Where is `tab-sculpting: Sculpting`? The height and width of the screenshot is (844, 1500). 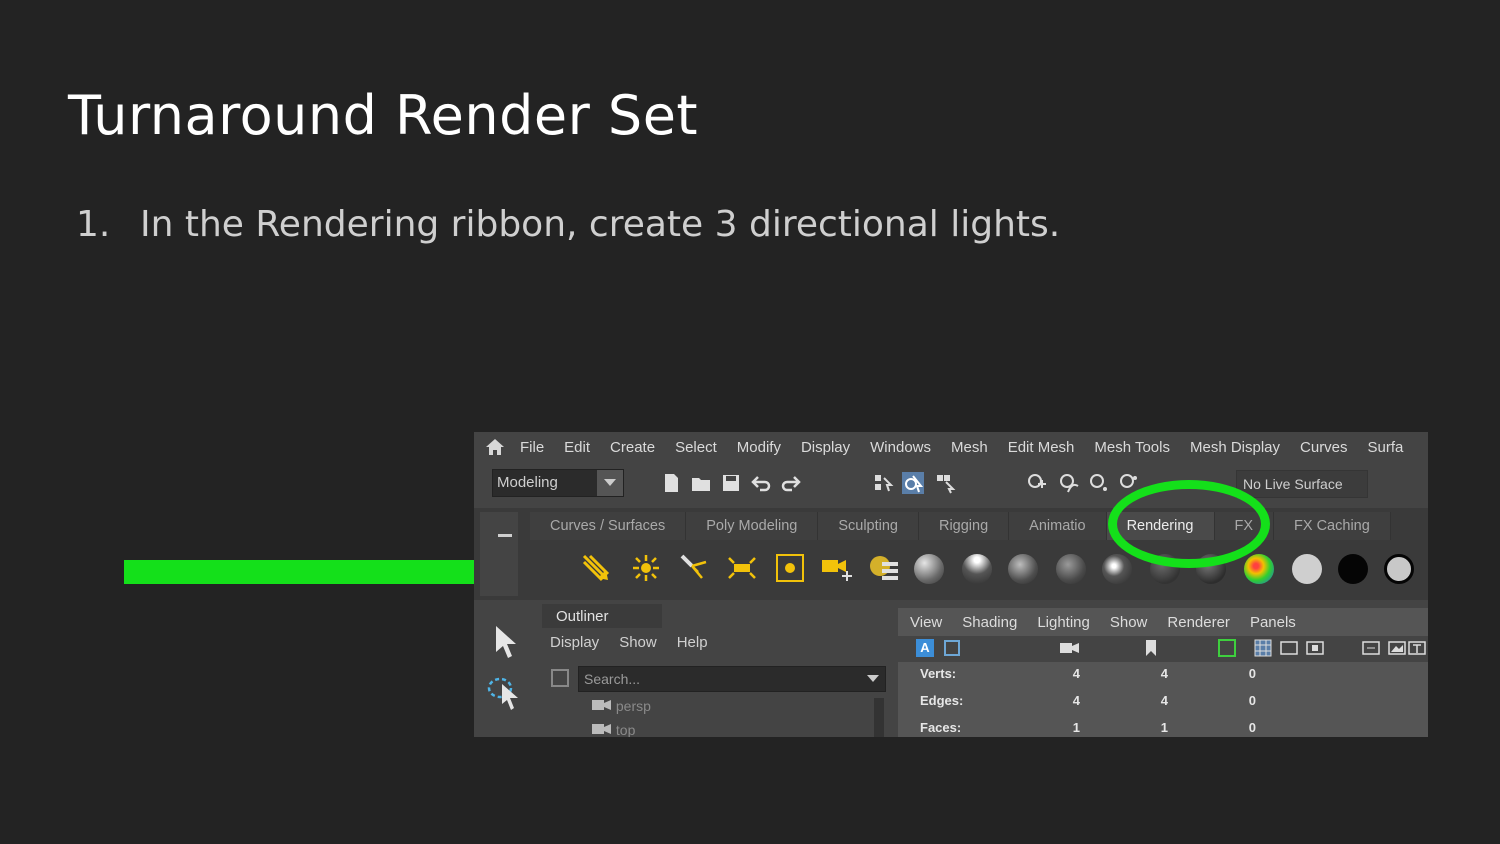
tab-sculpting: Sculpting is located at coordinates (868, 526).